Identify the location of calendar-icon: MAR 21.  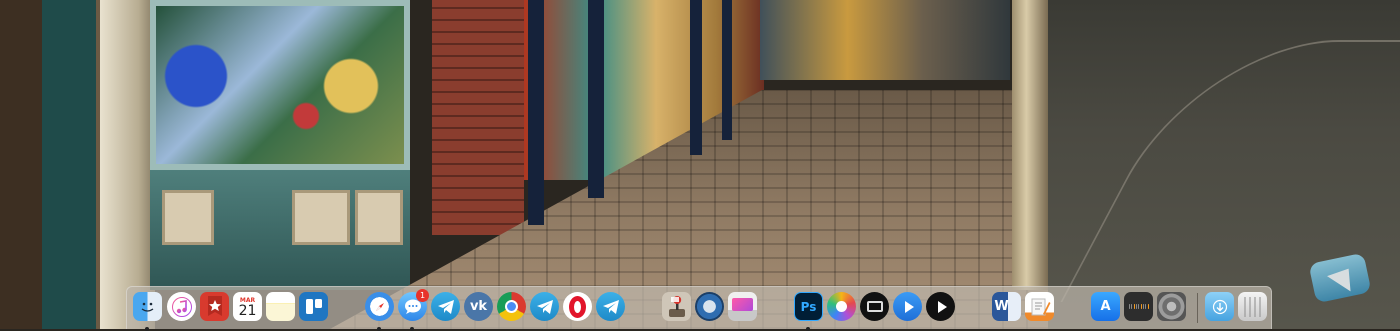
(247, 306).